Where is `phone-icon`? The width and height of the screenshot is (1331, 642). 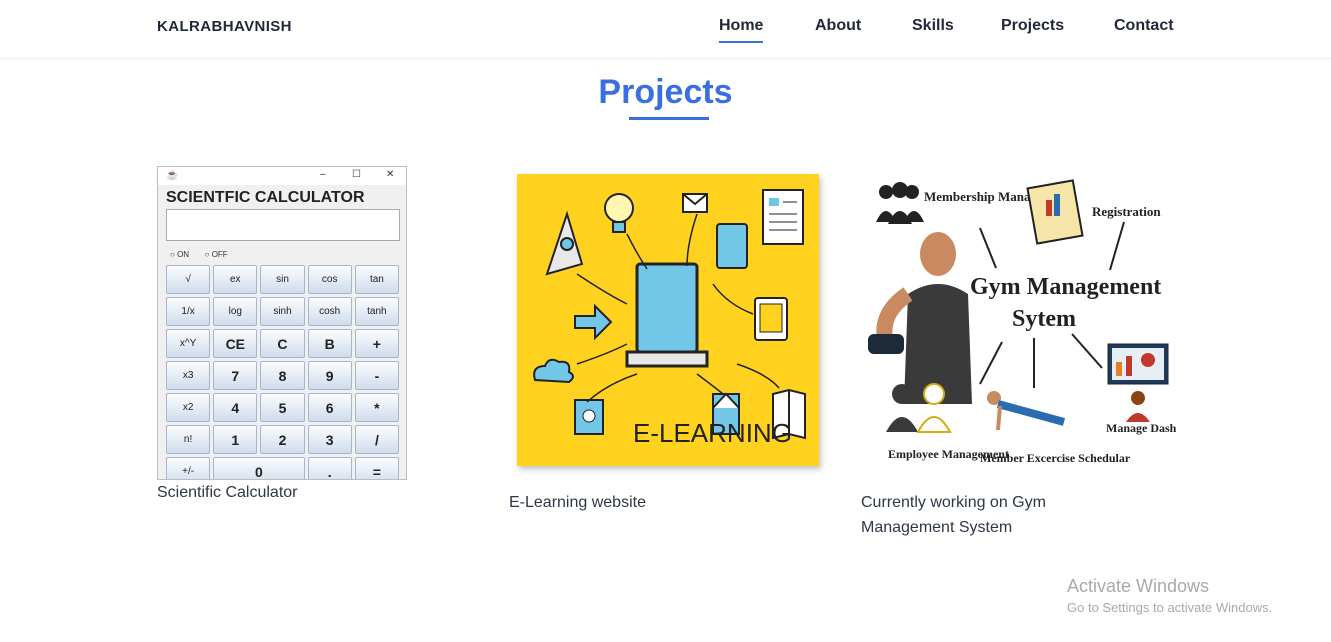 phone-icon is located at coordinates (771, 319).